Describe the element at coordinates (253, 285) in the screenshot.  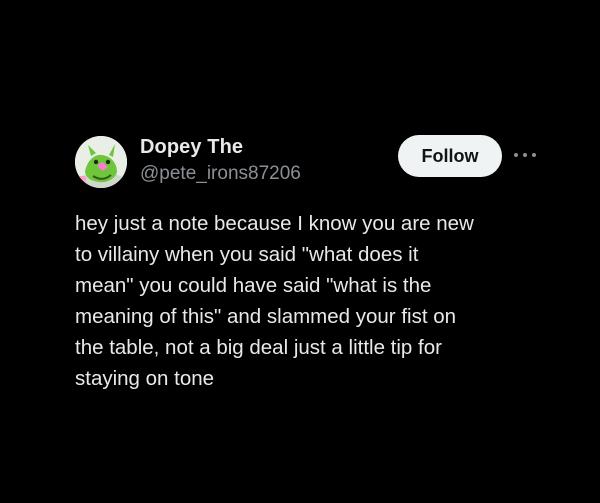
I see `tweet-text-line: mean" you could have said "what is the` at that location.